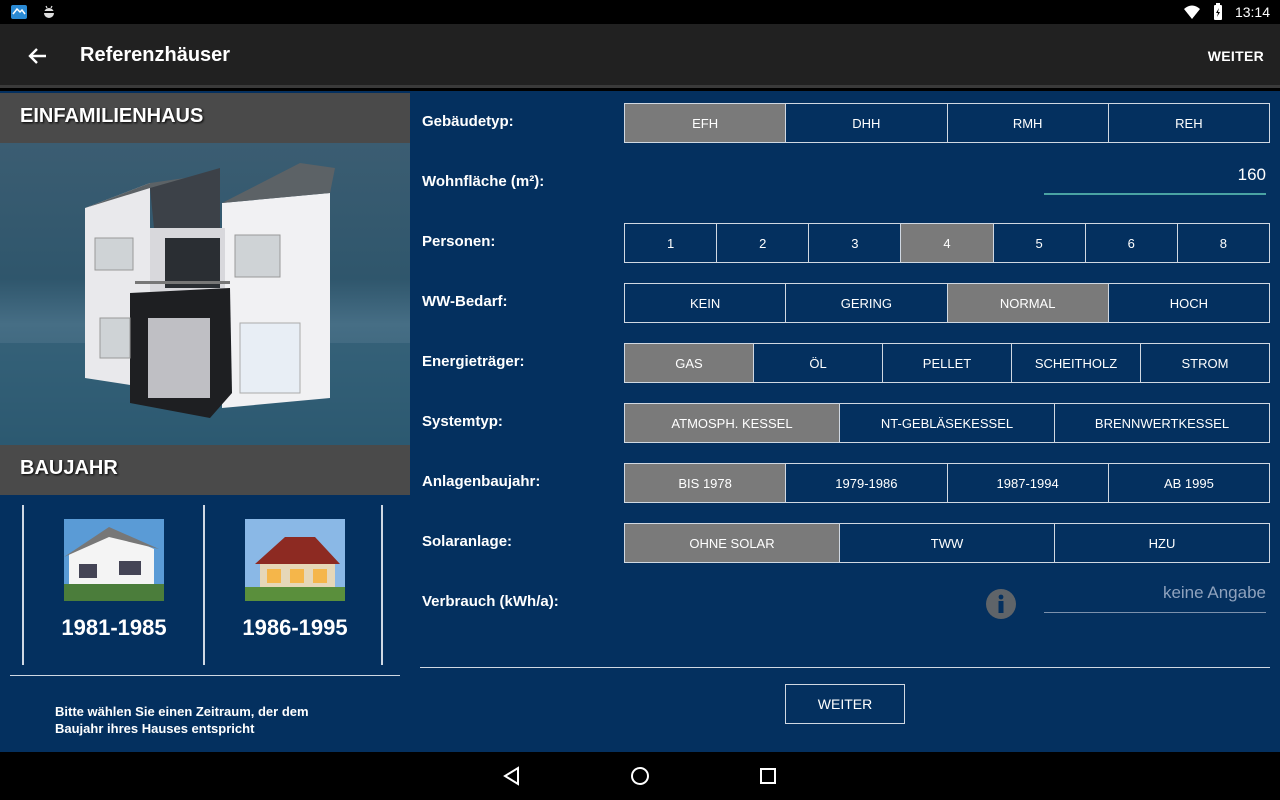 The height and width of the screenshot is (800, 1280). I want to click on wohnflaeche-input: 160, so click(1155, 180).